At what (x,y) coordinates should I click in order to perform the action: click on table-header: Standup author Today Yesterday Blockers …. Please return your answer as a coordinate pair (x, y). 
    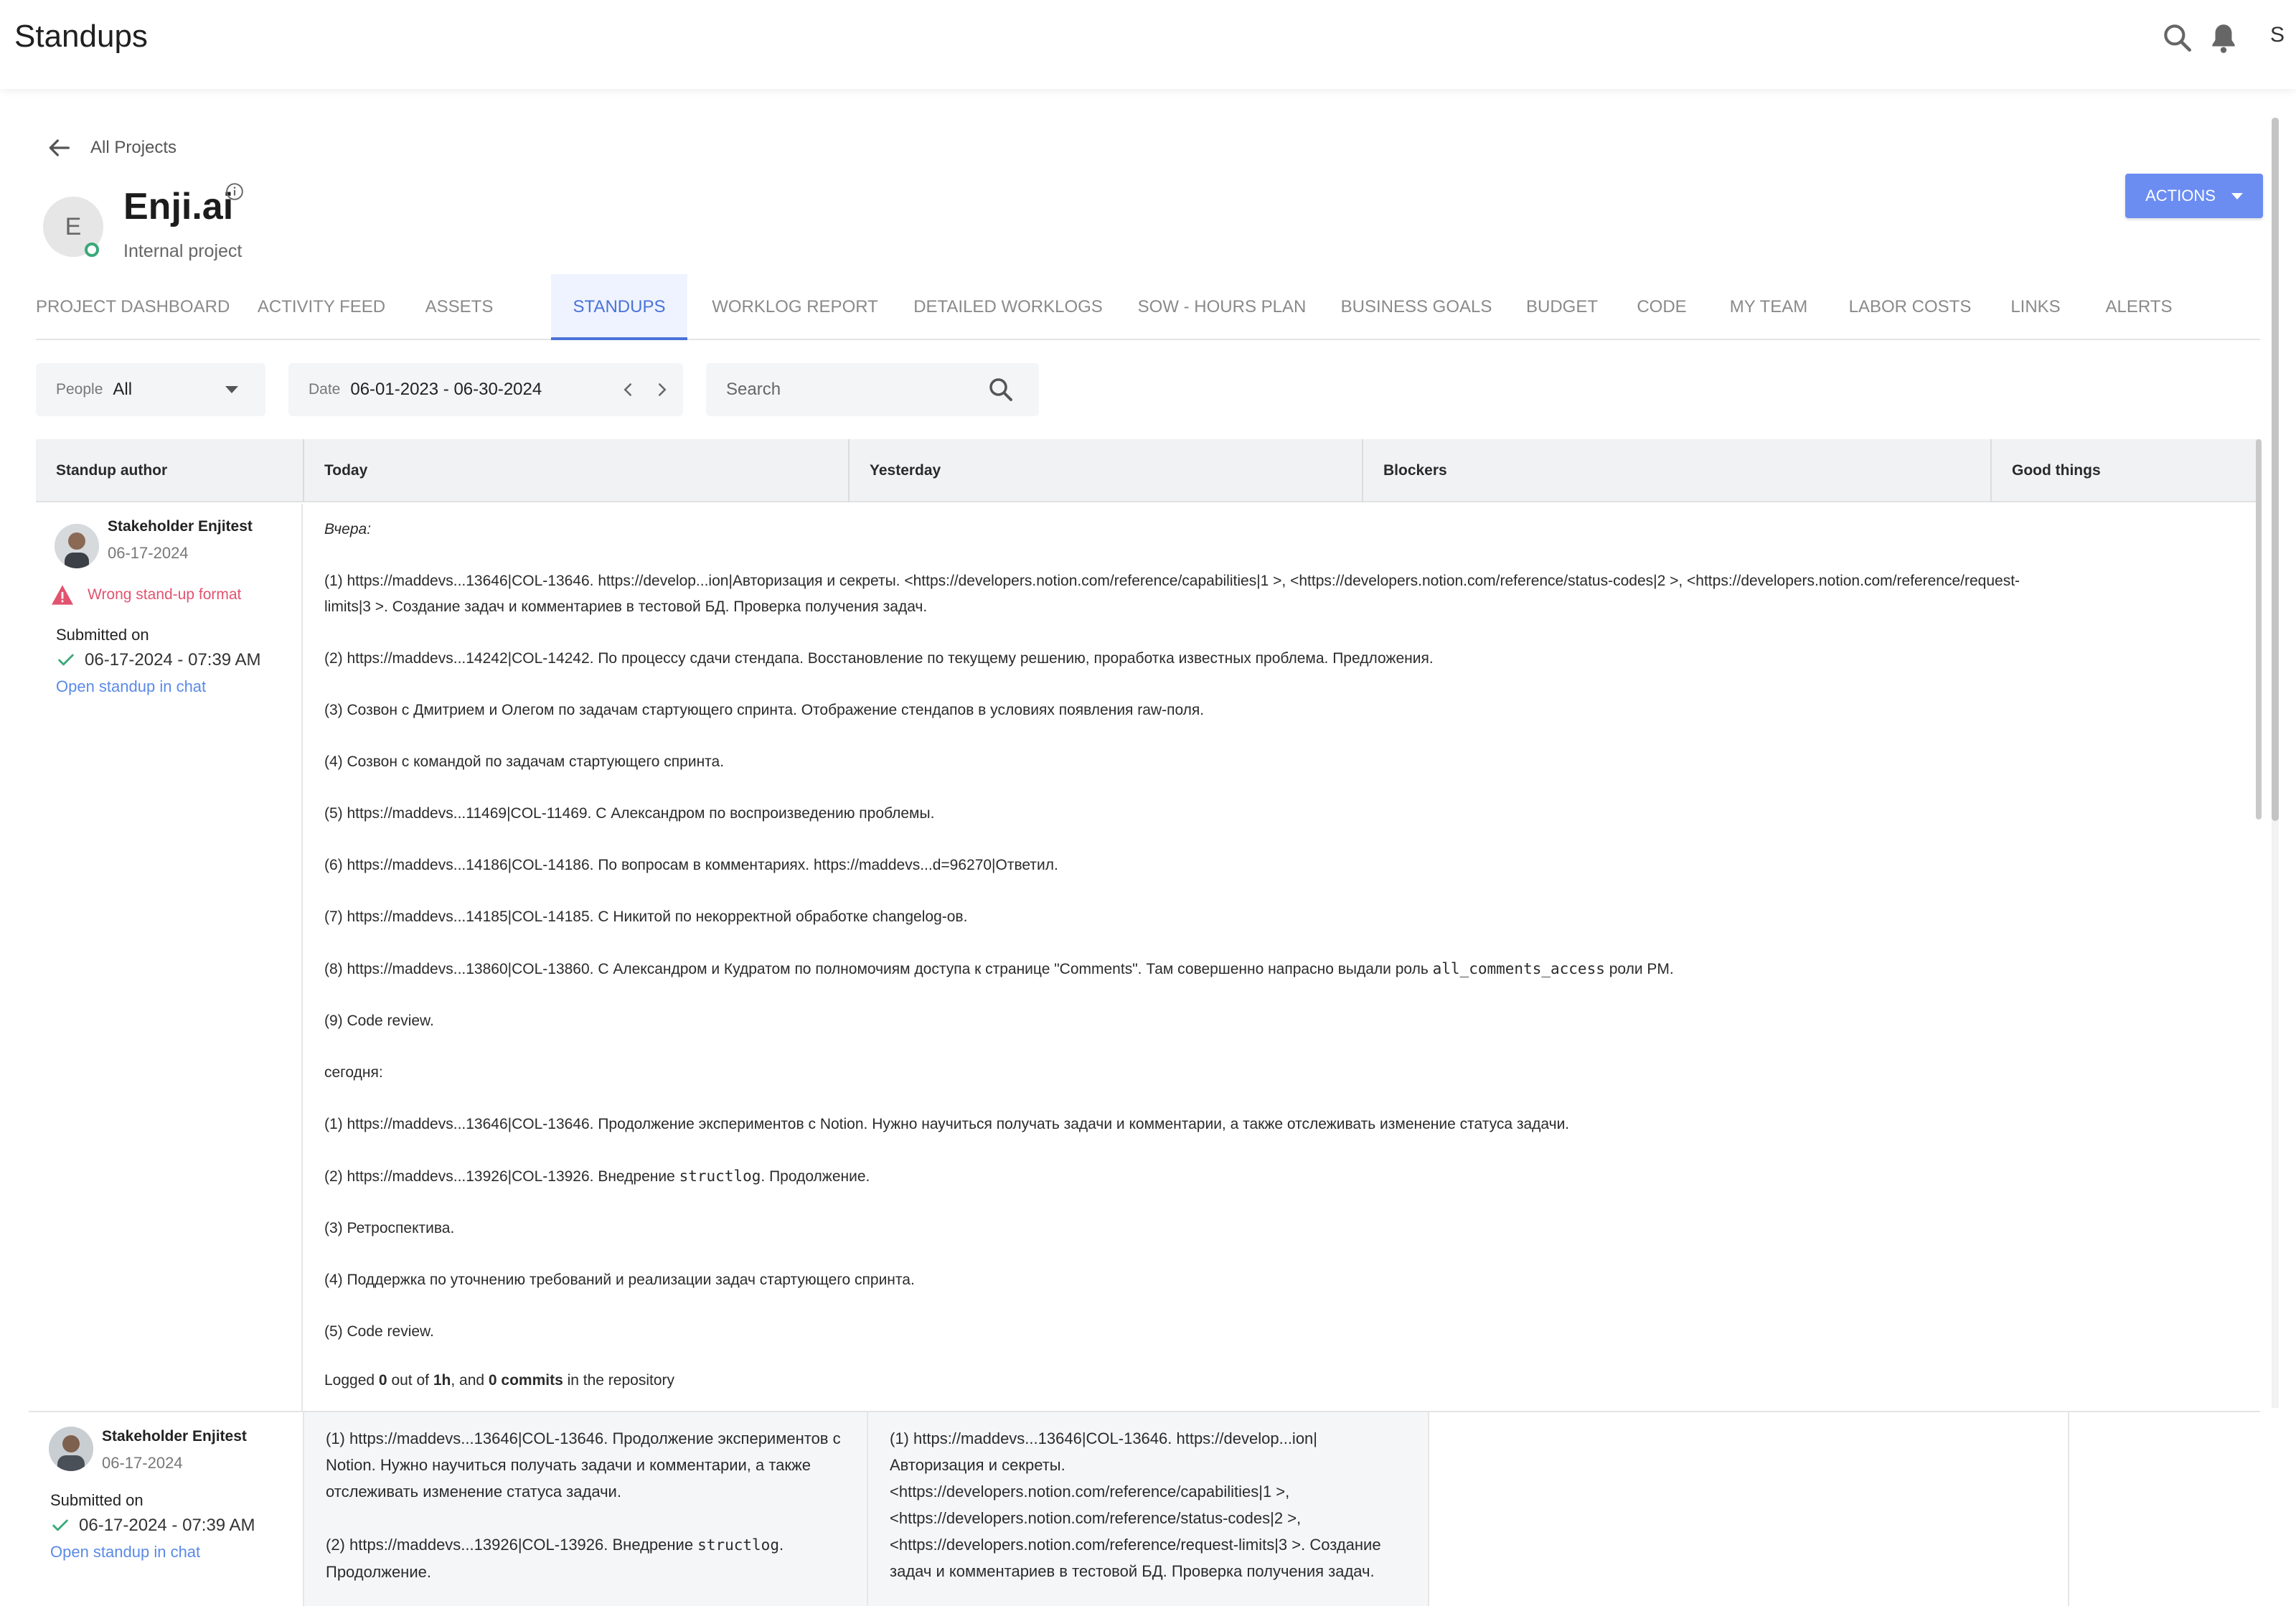
    Looking at the image, I should click on (1148, 470).